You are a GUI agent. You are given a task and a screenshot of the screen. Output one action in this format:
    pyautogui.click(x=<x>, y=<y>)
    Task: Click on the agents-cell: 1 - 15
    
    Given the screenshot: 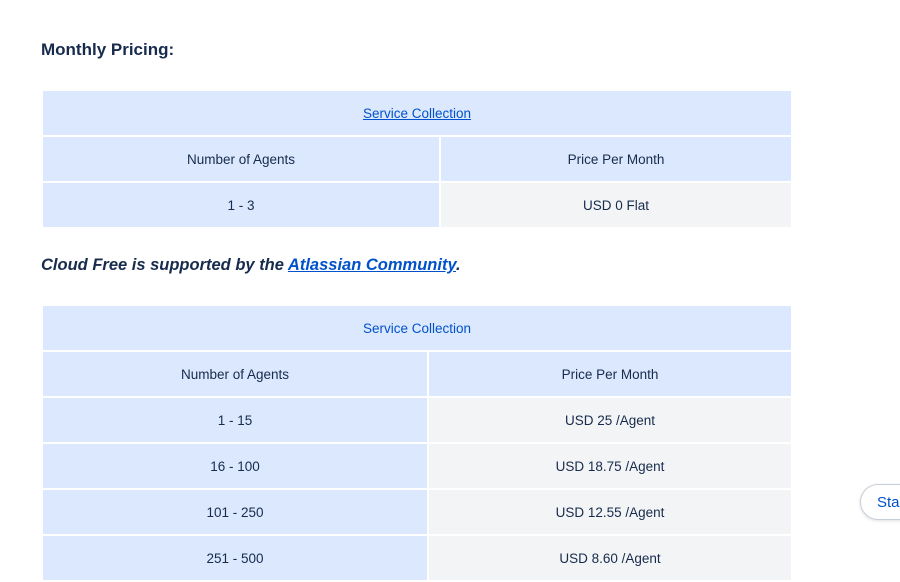 What is the action you would take?
    pyautogui.click(x=235, y=420)
    